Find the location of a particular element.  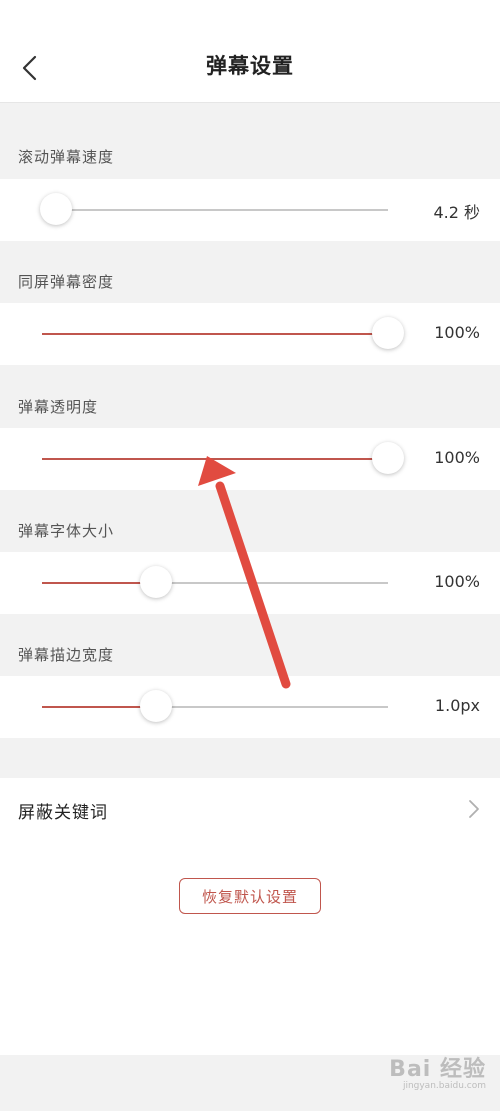

scroll-speed-label: 滚动弹幕速度 is located at coordinates (66, 157).